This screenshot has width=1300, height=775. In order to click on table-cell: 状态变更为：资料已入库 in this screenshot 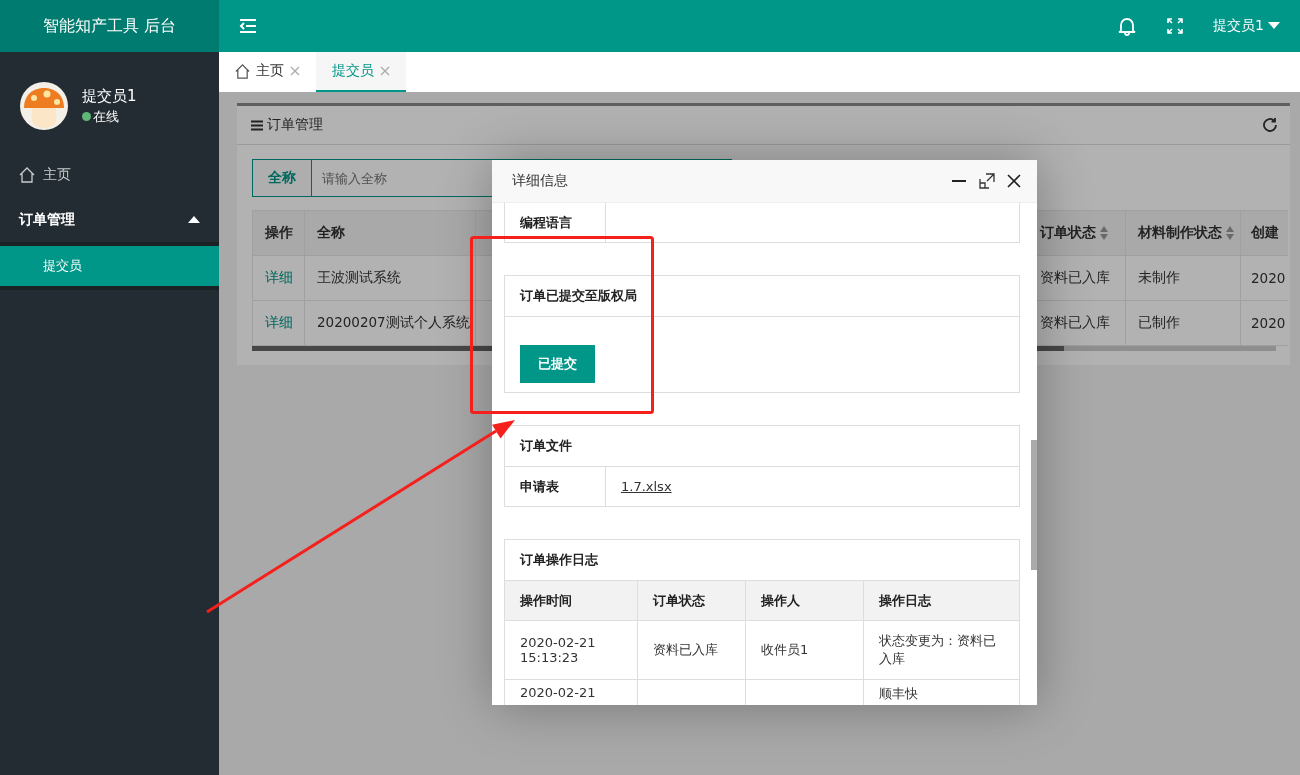, I will do `click(941, 650)`.